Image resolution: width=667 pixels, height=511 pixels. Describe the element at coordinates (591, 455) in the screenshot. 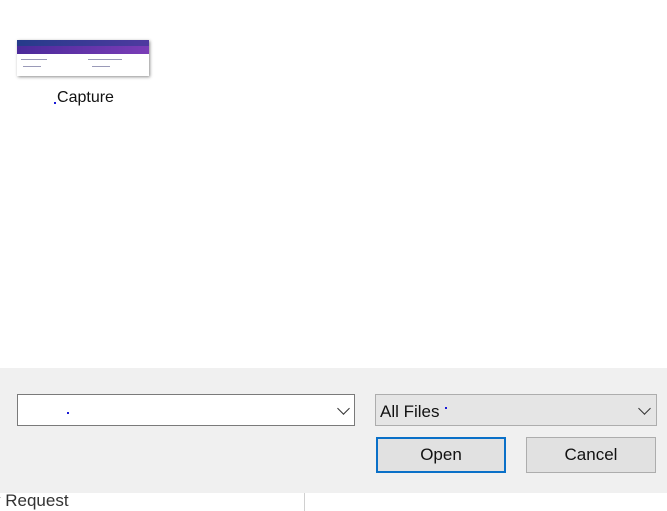

I see `cancel-button: Cancel` at that location.